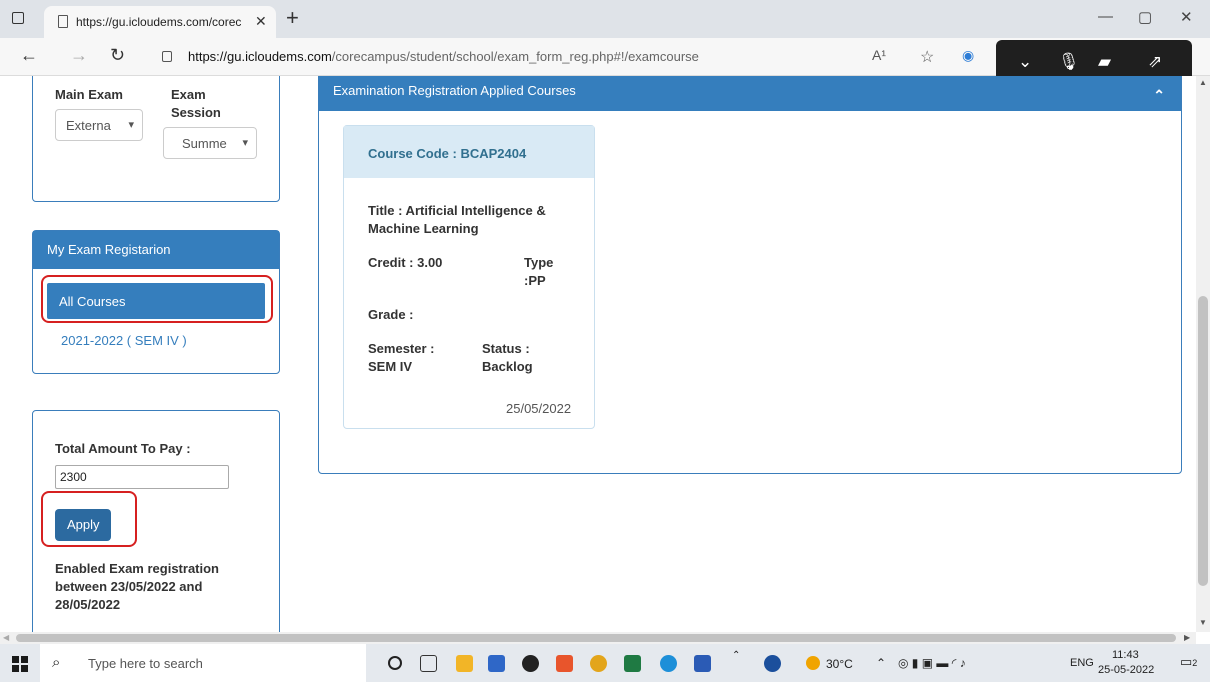 This screenshot has height=682, width=1210. I want to click on camera-off-icon: ▰, so click(1104, 62).